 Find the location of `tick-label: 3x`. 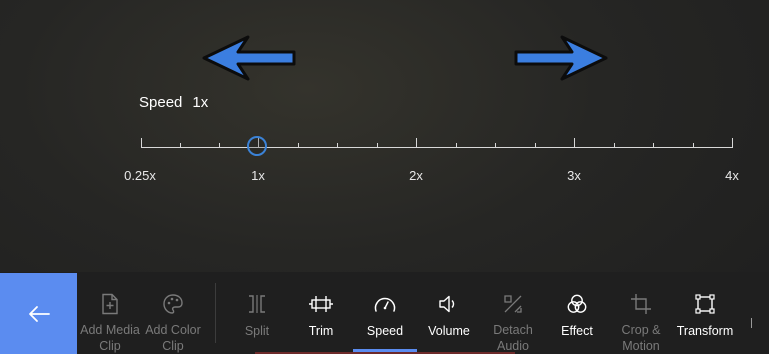

tick-label: 3x is located at coordinates (574, 175).